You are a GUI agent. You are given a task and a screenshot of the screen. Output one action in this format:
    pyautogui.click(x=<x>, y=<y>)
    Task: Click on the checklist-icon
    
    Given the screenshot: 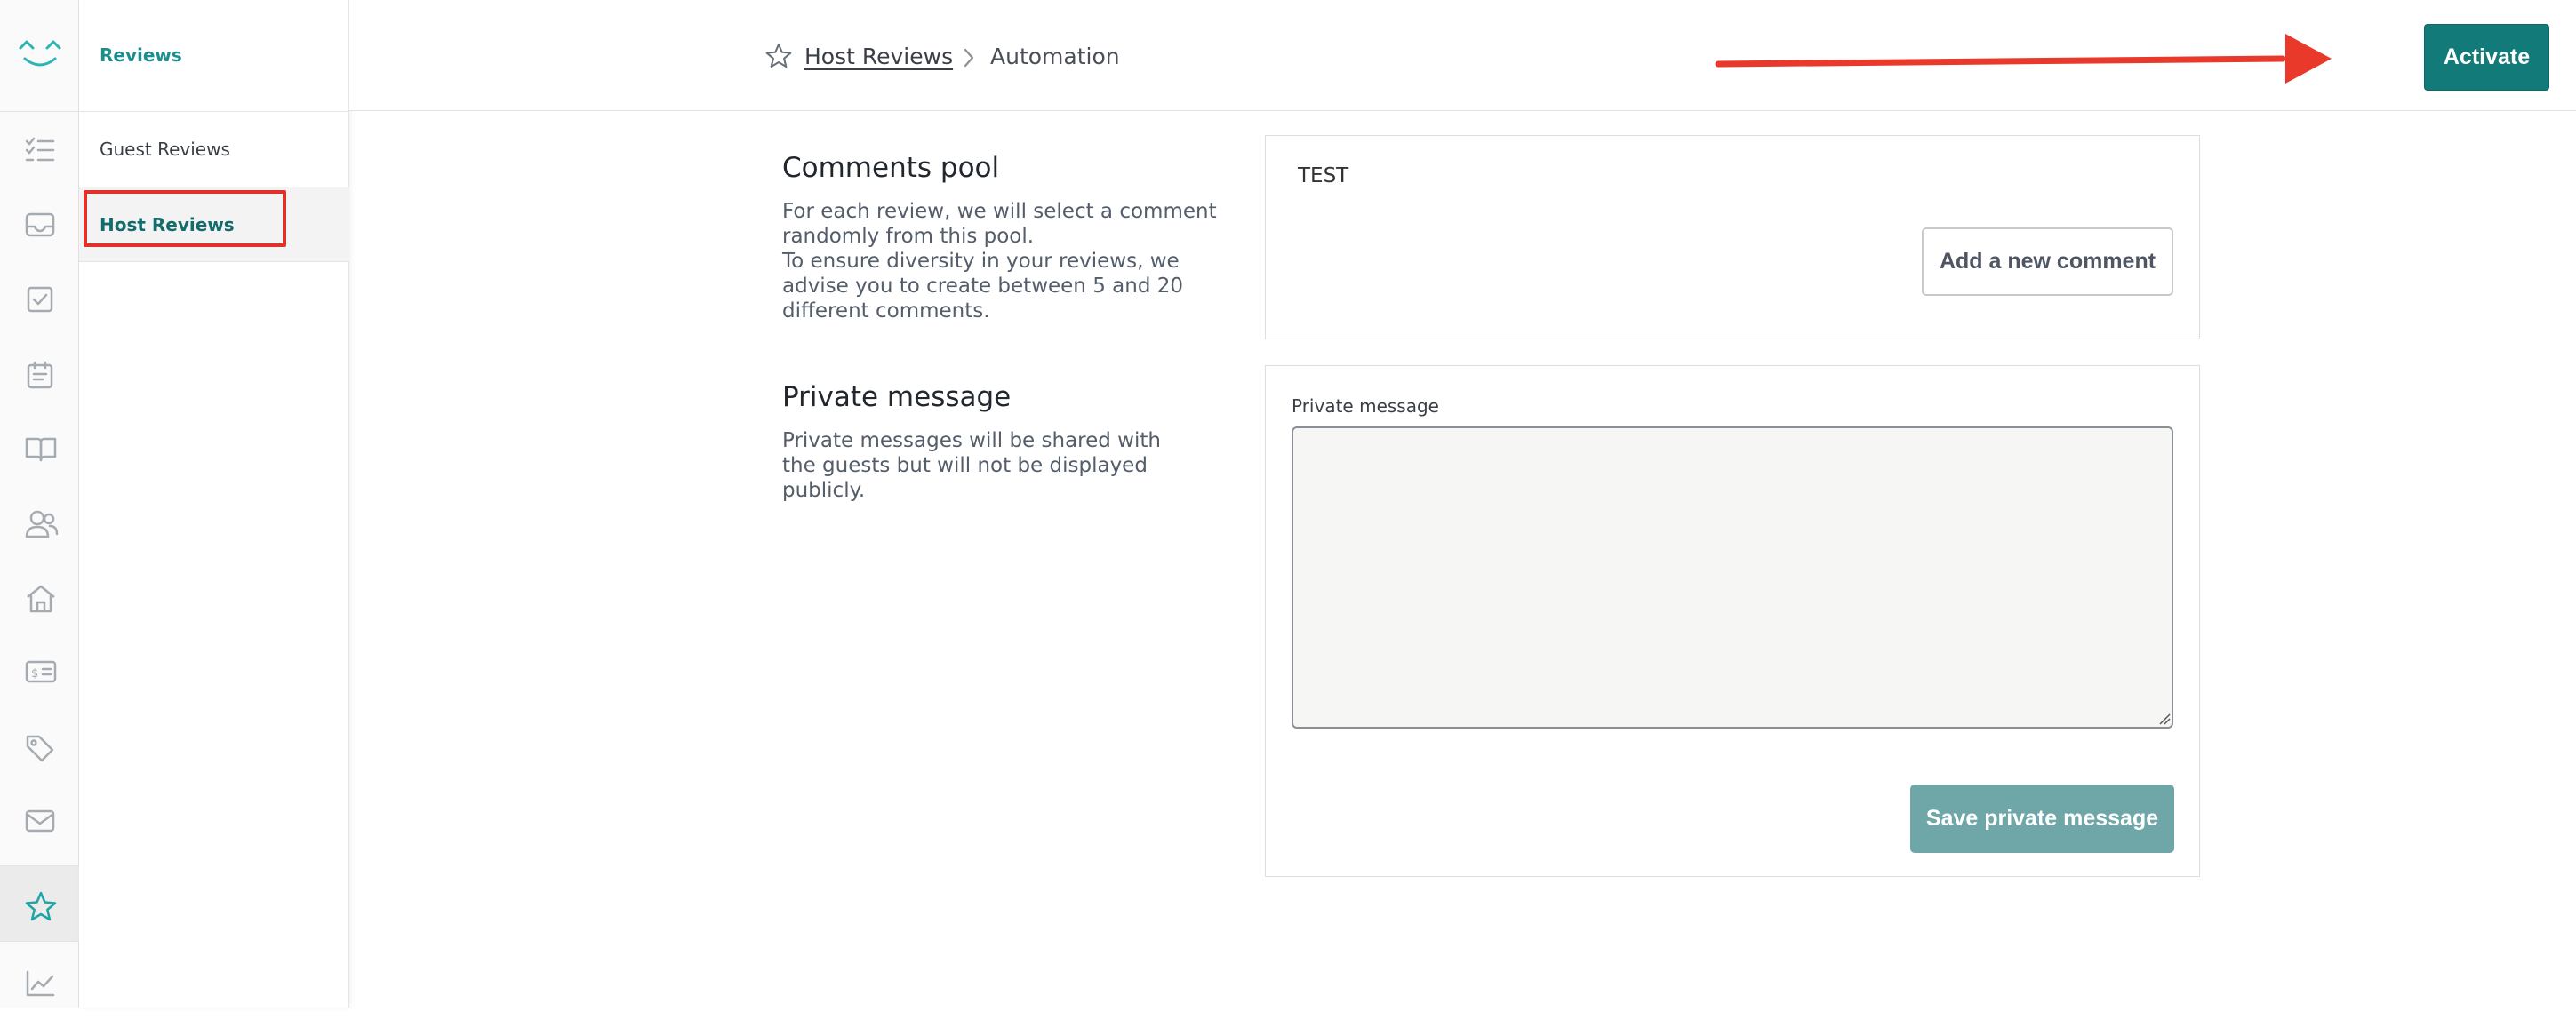 What is the action you would take?
    pyautogui.click(x=40, y=149)
    